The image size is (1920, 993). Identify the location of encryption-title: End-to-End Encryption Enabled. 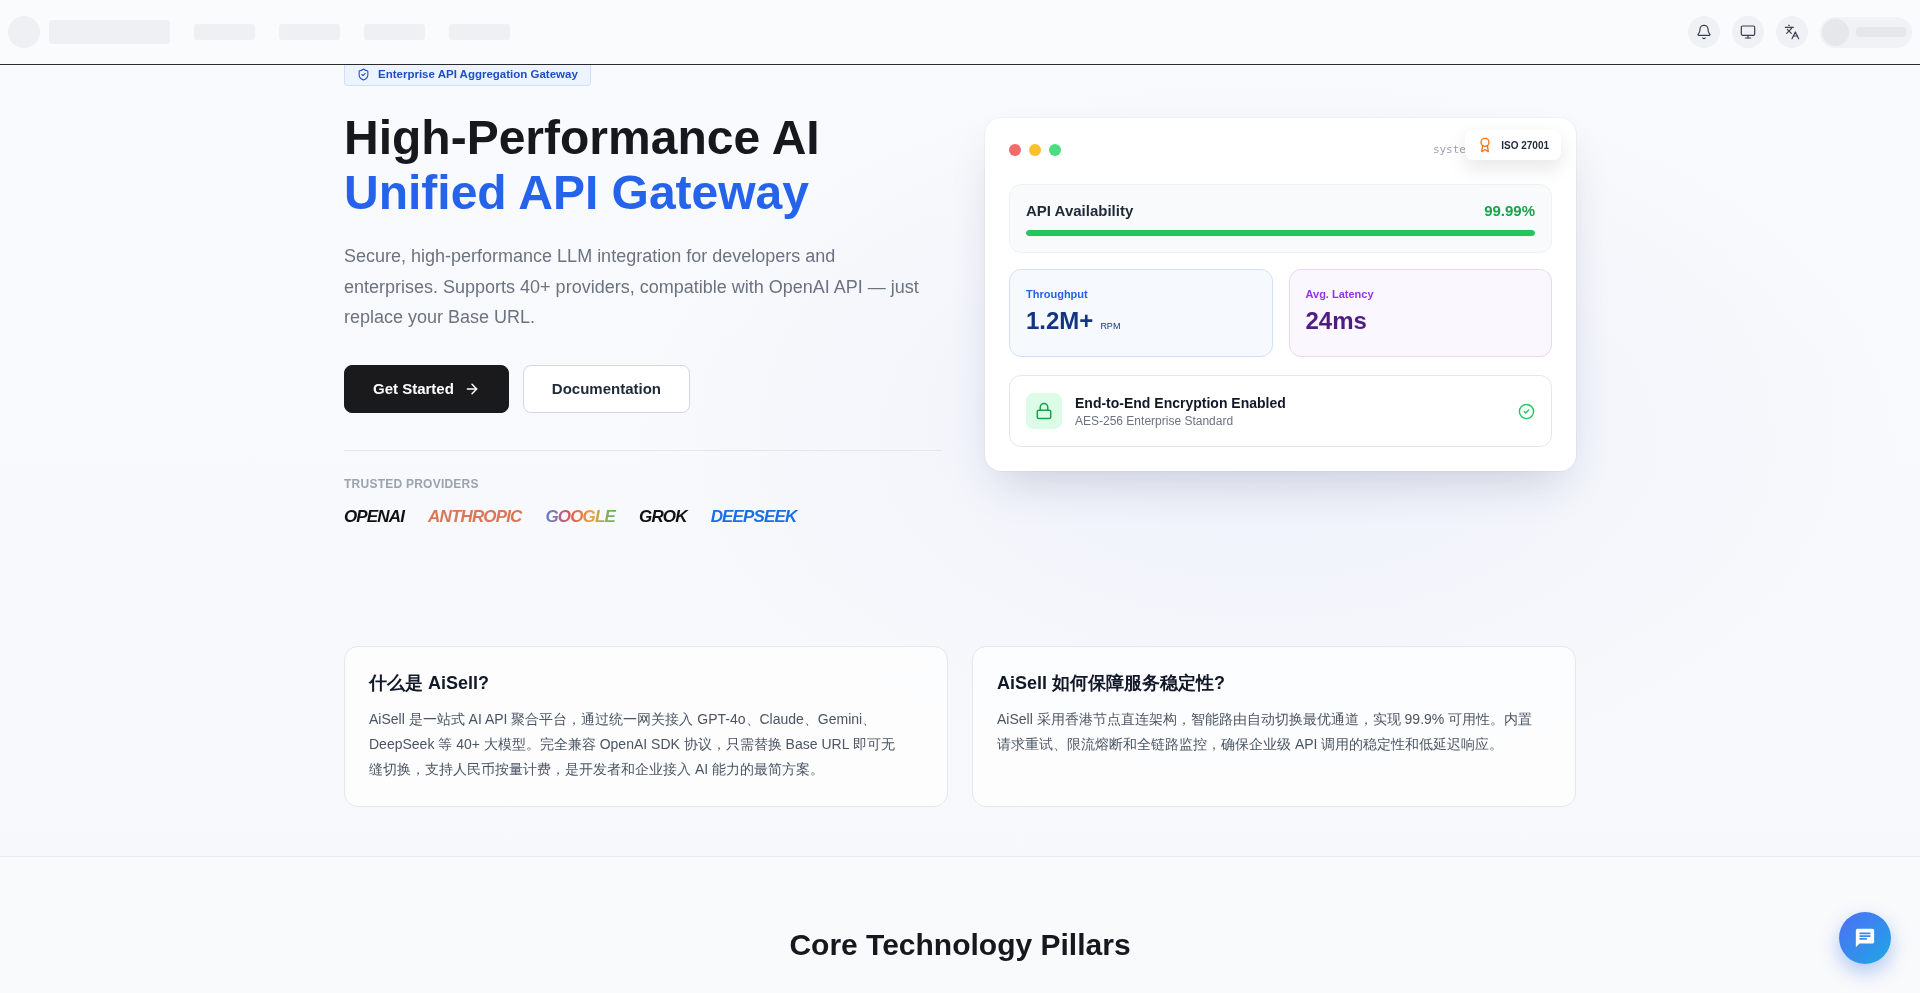
(1180, 403).